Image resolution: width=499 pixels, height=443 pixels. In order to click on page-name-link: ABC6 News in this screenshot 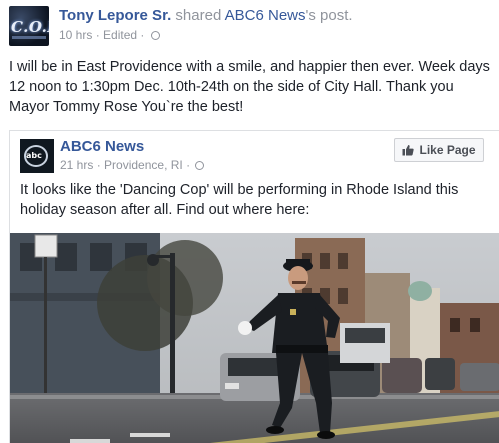, I will do `click(102, 146)`.